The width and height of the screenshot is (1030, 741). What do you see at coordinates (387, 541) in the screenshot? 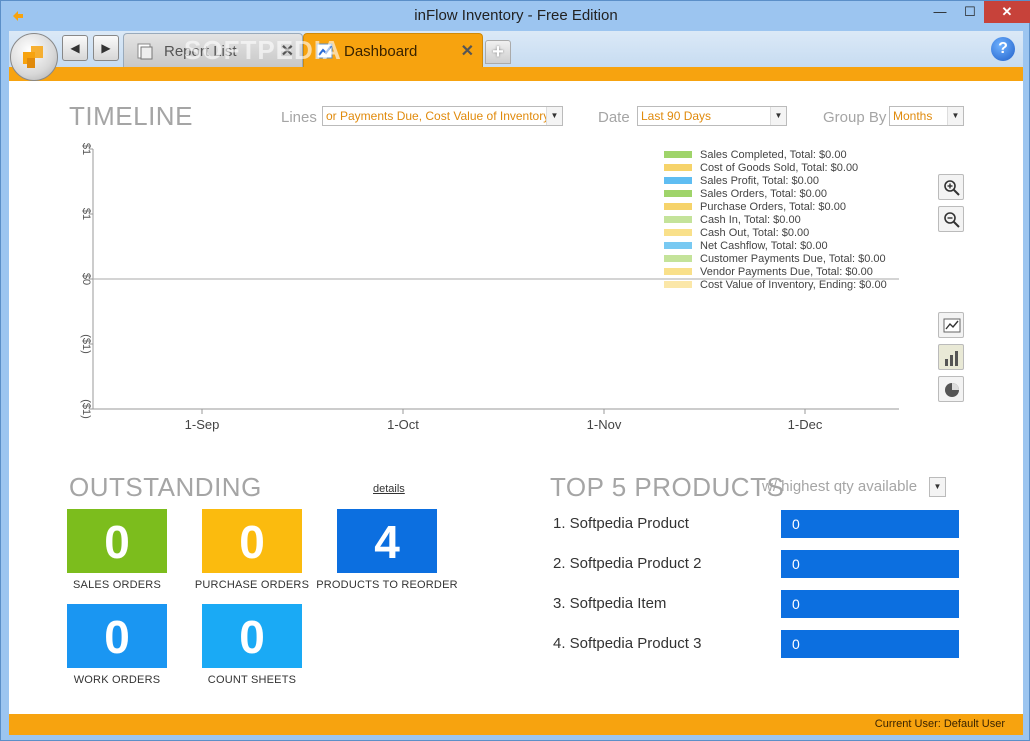
I see `products-to-reorder-tile: 4` at bounding box center [387, 541].